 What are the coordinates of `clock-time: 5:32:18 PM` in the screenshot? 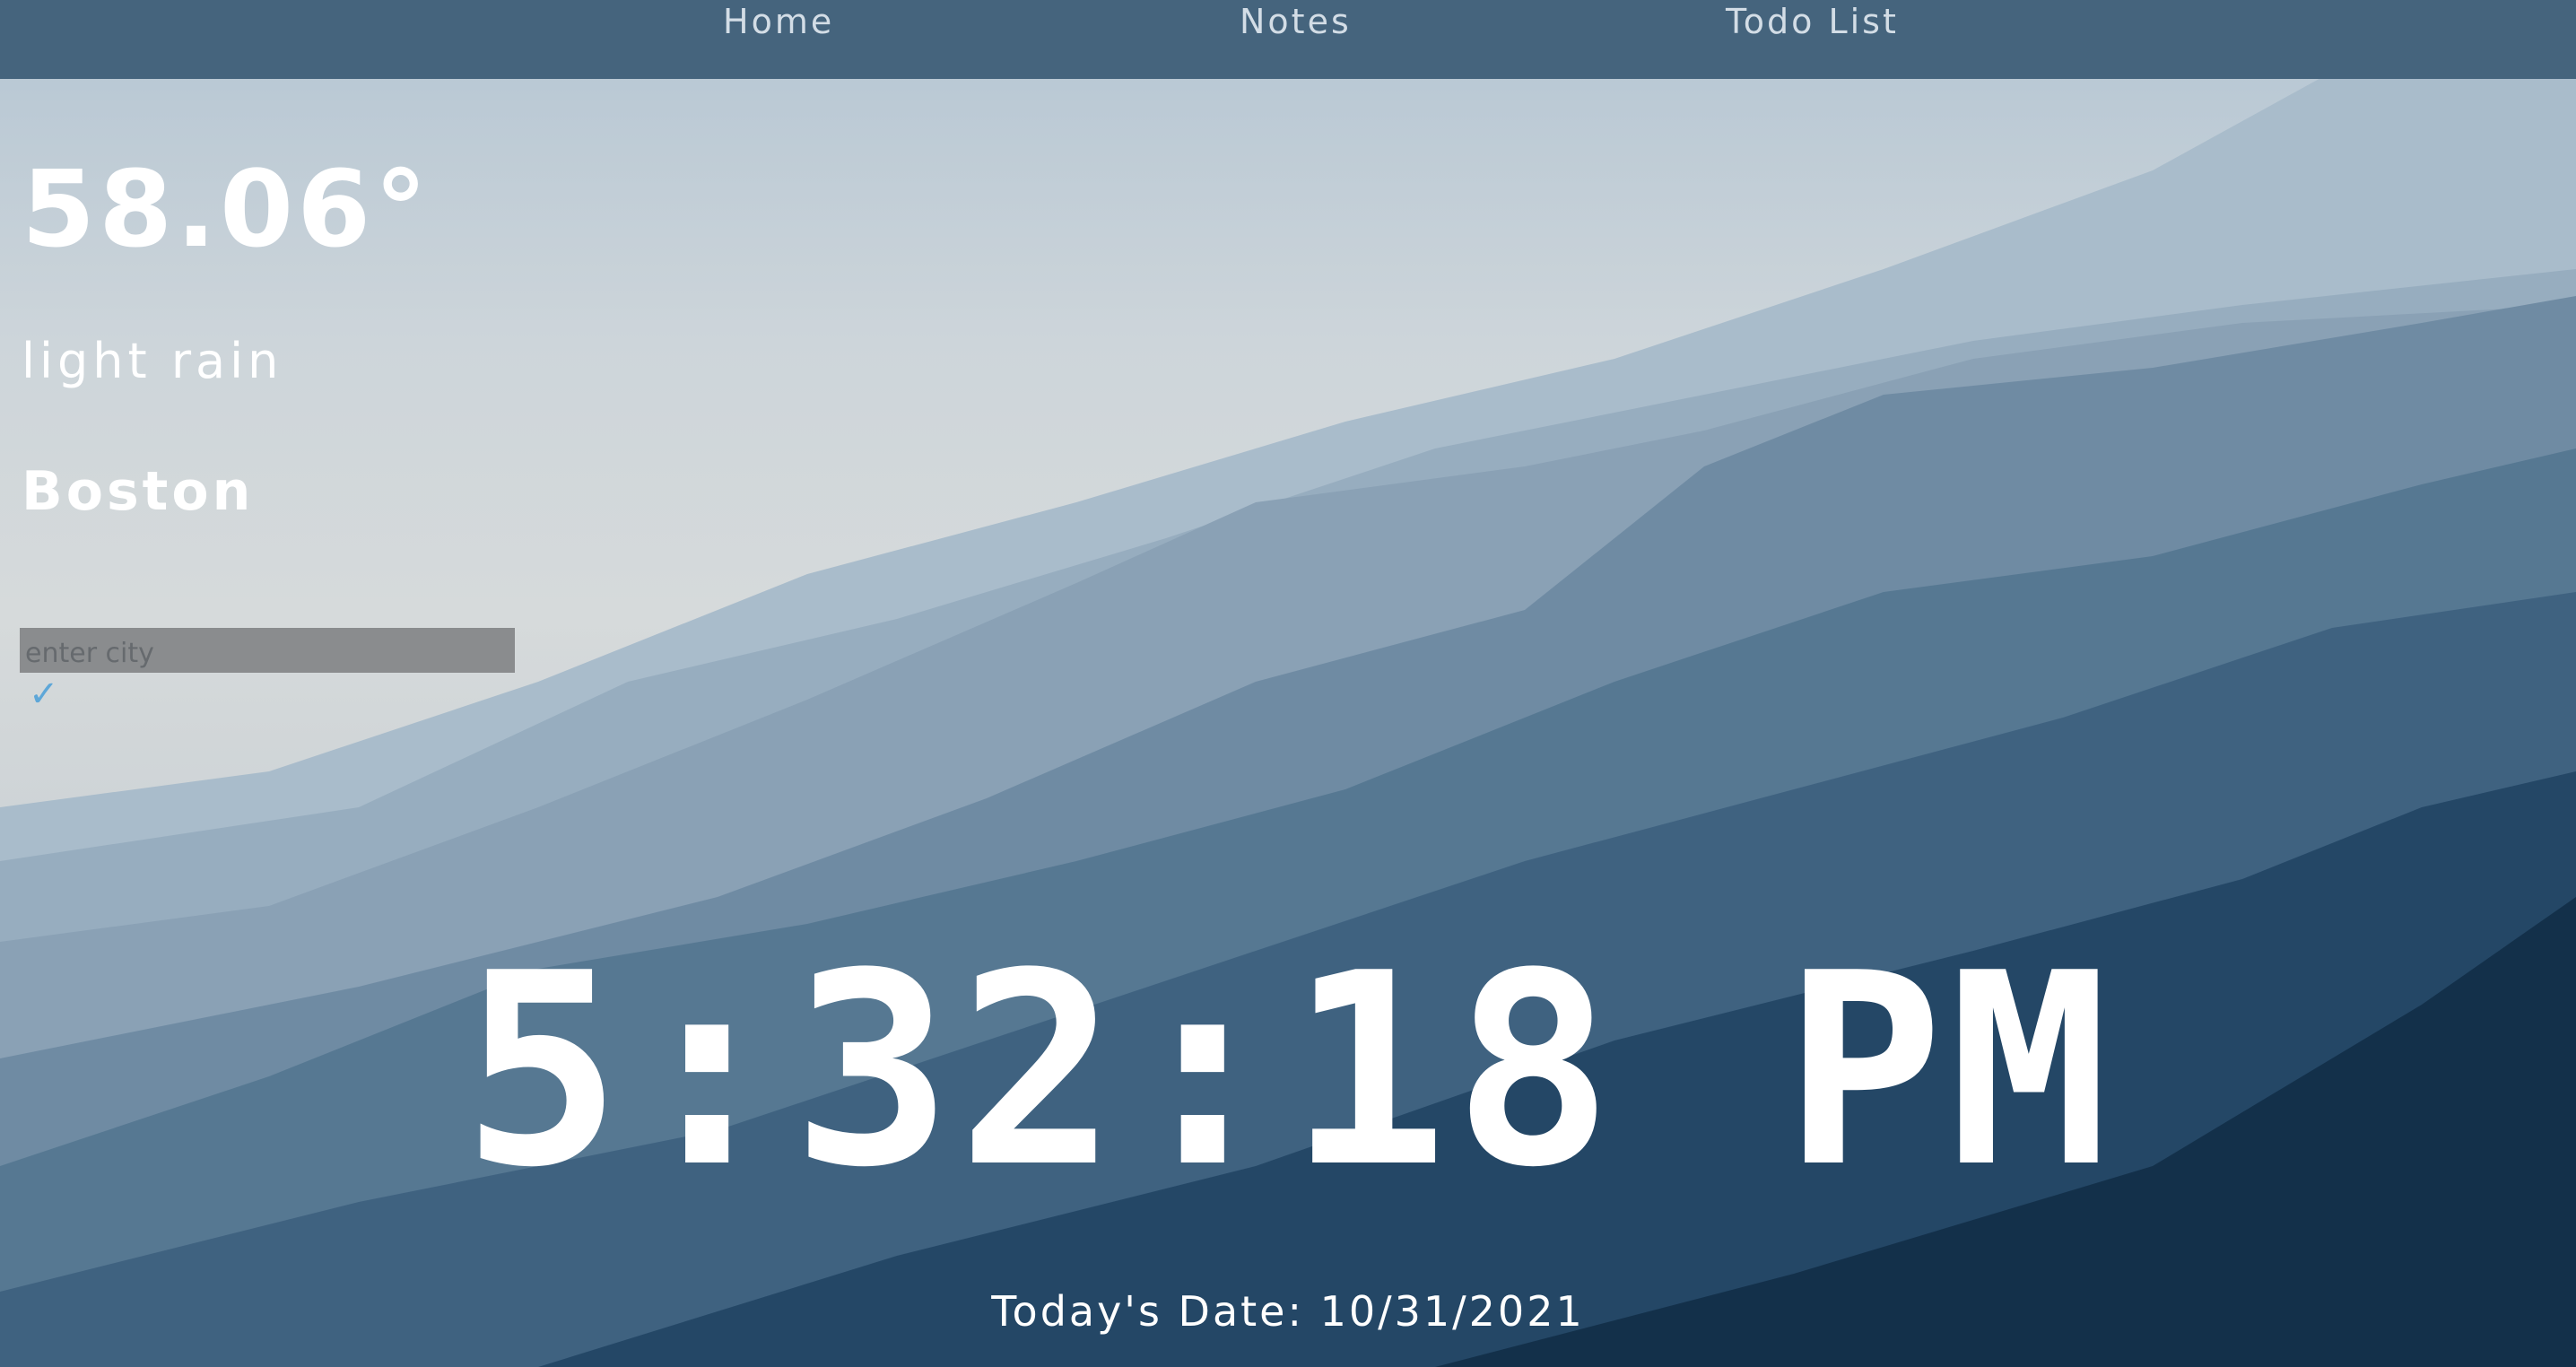 It's located at (1288, 1071).